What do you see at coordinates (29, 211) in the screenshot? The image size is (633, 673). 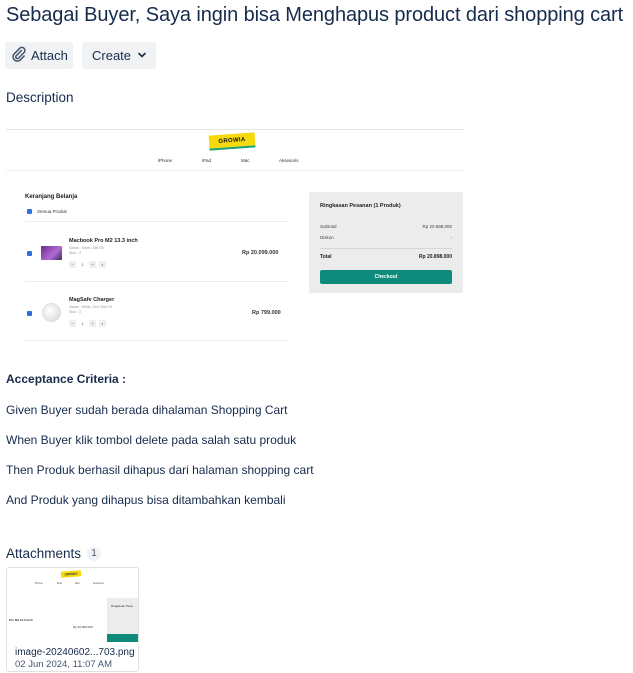 I see `select-all-checkbox` at bounding box center [29, 211].